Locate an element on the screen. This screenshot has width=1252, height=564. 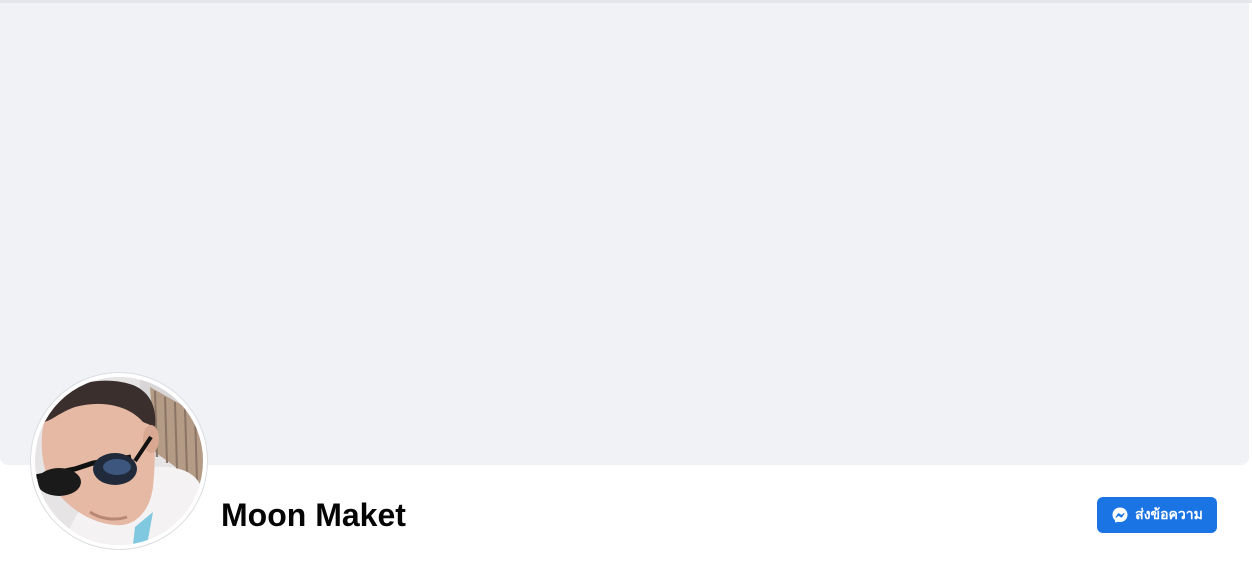
profile-picture is located at coordinates (119, 461).